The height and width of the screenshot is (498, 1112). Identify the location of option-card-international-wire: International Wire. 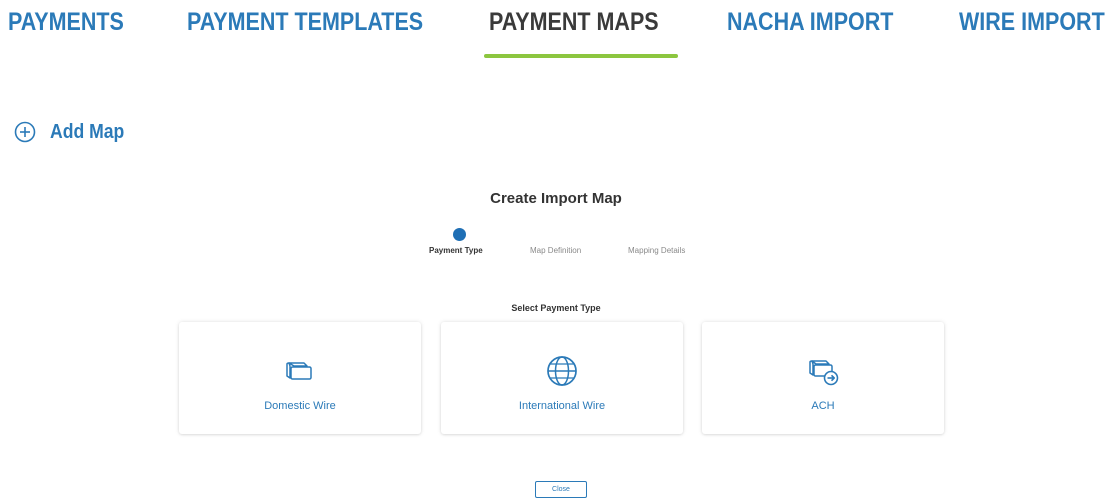
(562, 378).